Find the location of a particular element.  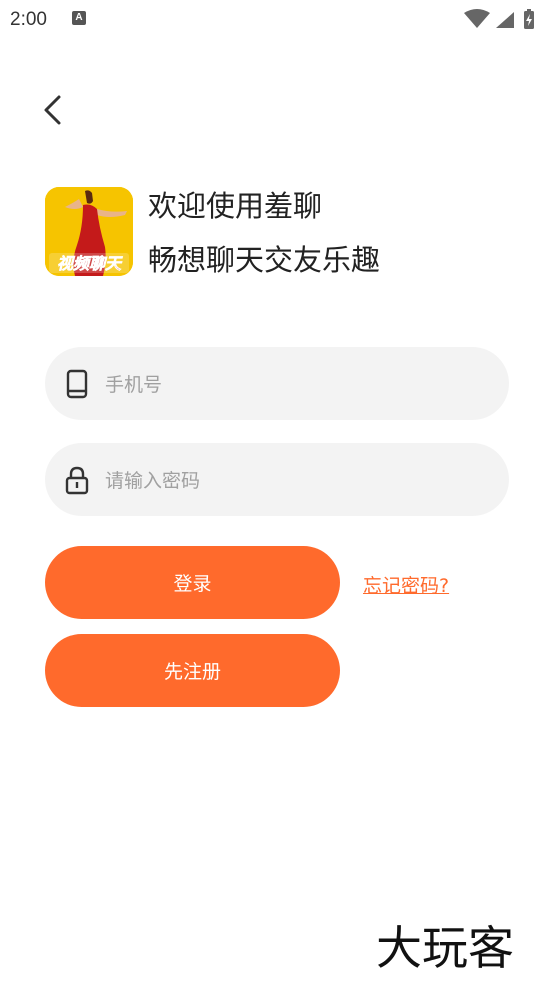

woman-in-red-dress-image: 视频聊天 is located at coordinates (89, 231).